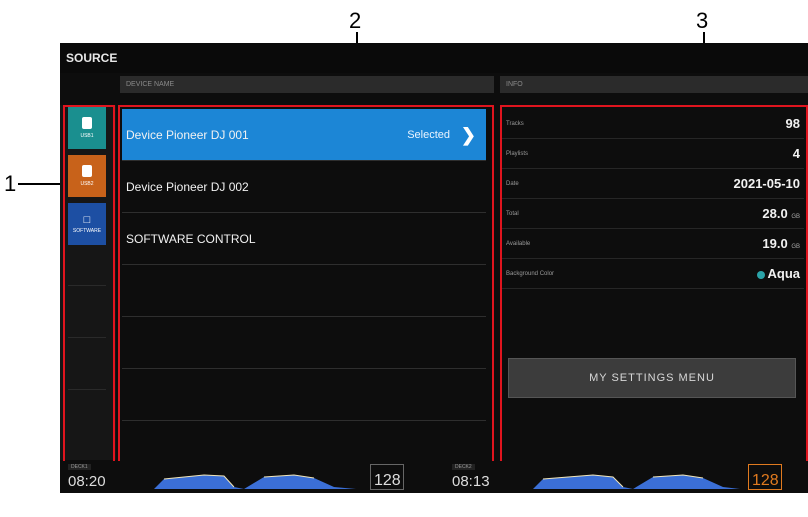 This screenshot has width=808, height=517. I want to click on device-name-header: DEVICE NAME, so click(307, 84).